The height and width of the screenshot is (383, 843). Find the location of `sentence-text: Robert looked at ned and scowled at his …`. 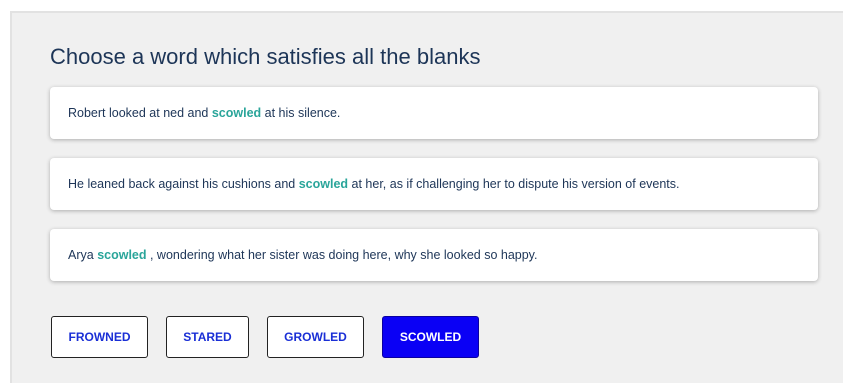

sentence-text: Robert looked at ned and scowled at his … is located at coordinates (204, 113).